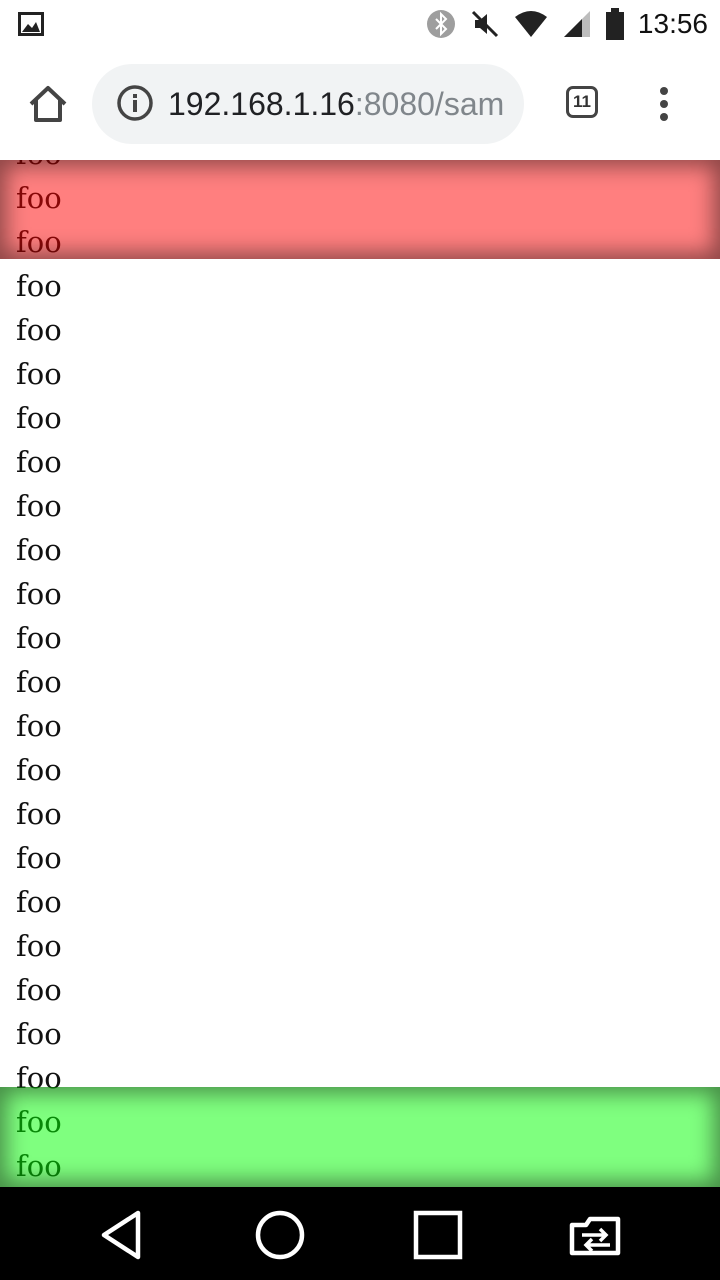 This screenshot has height=1280, width=720. What do you see at coordinates (438, 1235) in the screenshot?
I see `recents-icon` at bounding box center [438, 1235].